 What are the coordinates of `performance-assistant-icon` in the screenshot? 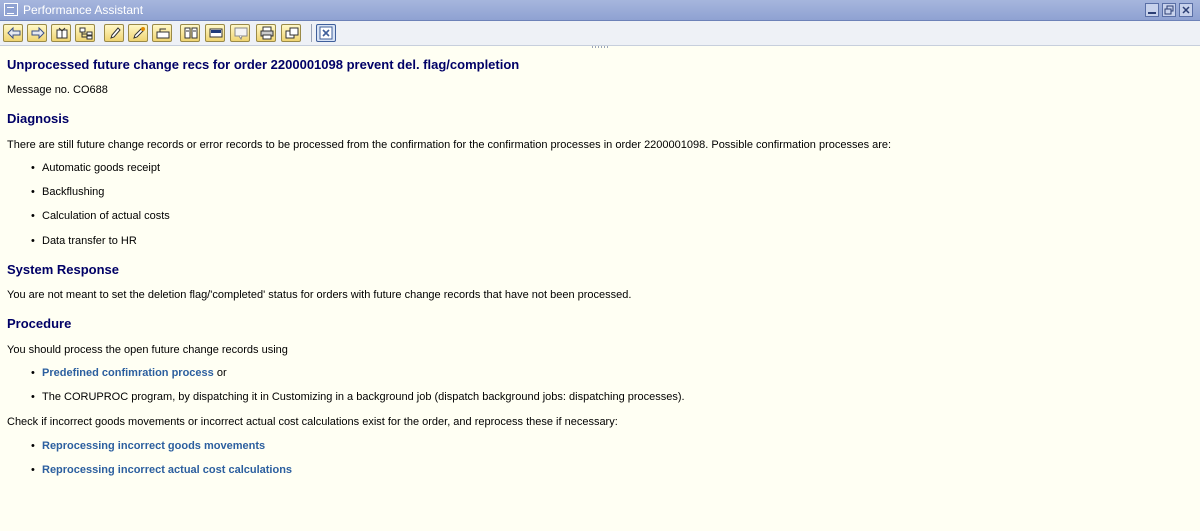 It's located at (11, 9).